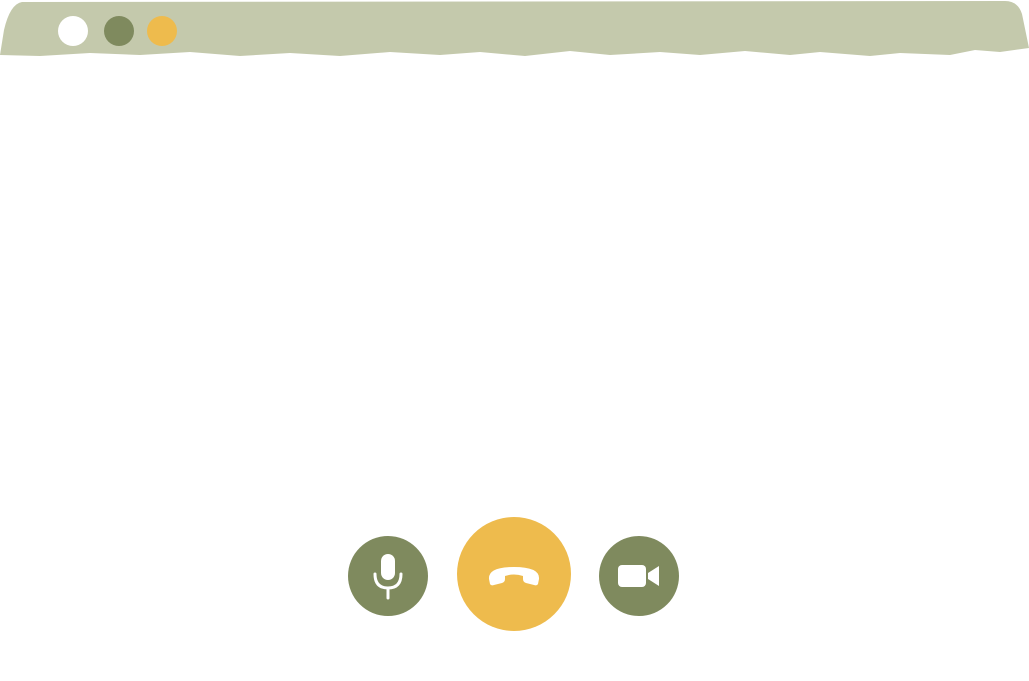 This screenshot has height=681, width=1029. I want to click on camera-button, so click(639, 576).